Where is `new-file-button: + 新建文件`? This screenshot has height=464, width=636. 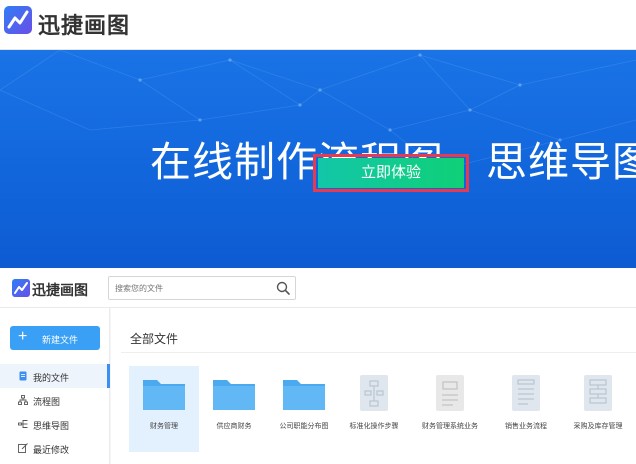
new-file-button: + 新建文件 is located at coordinates (55, 338).